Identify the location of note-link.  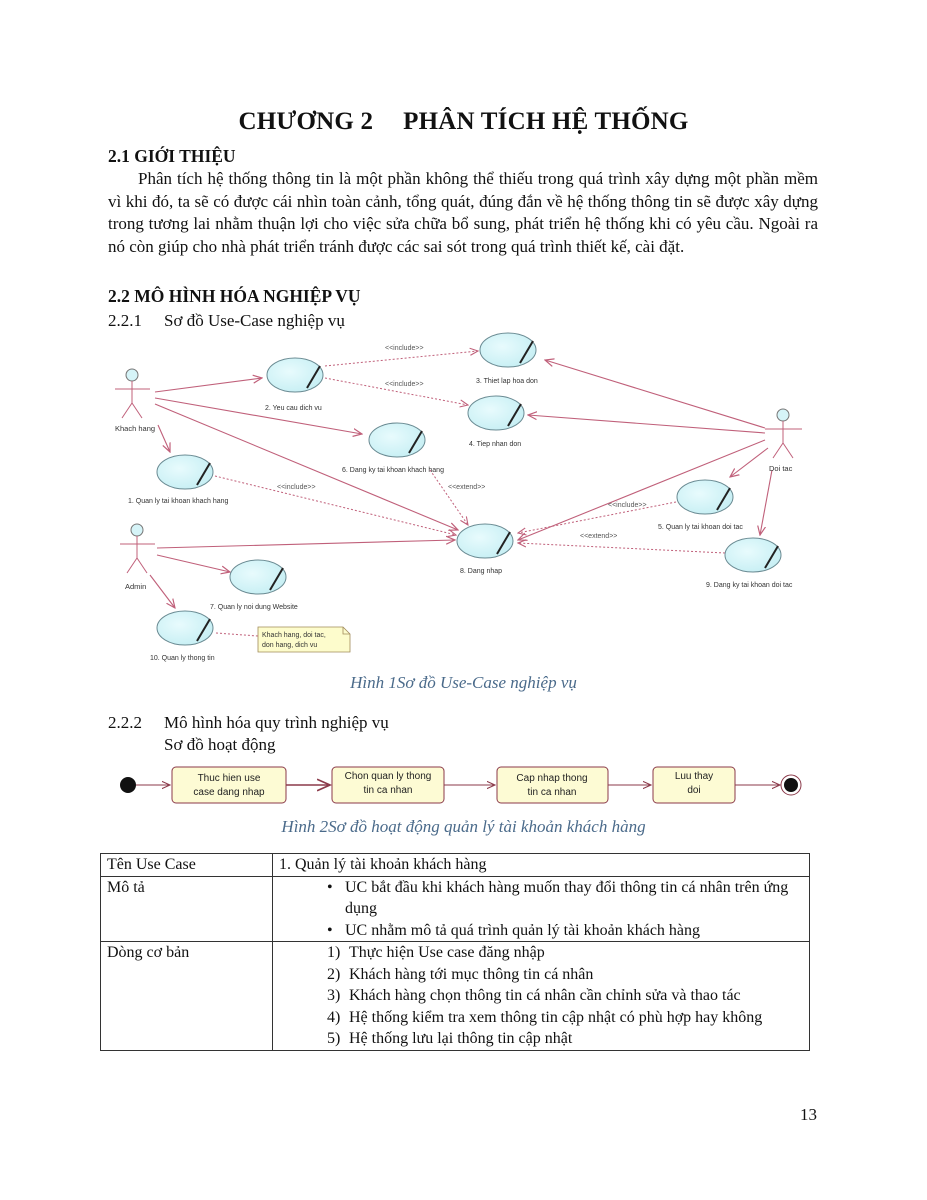
(237, 634).